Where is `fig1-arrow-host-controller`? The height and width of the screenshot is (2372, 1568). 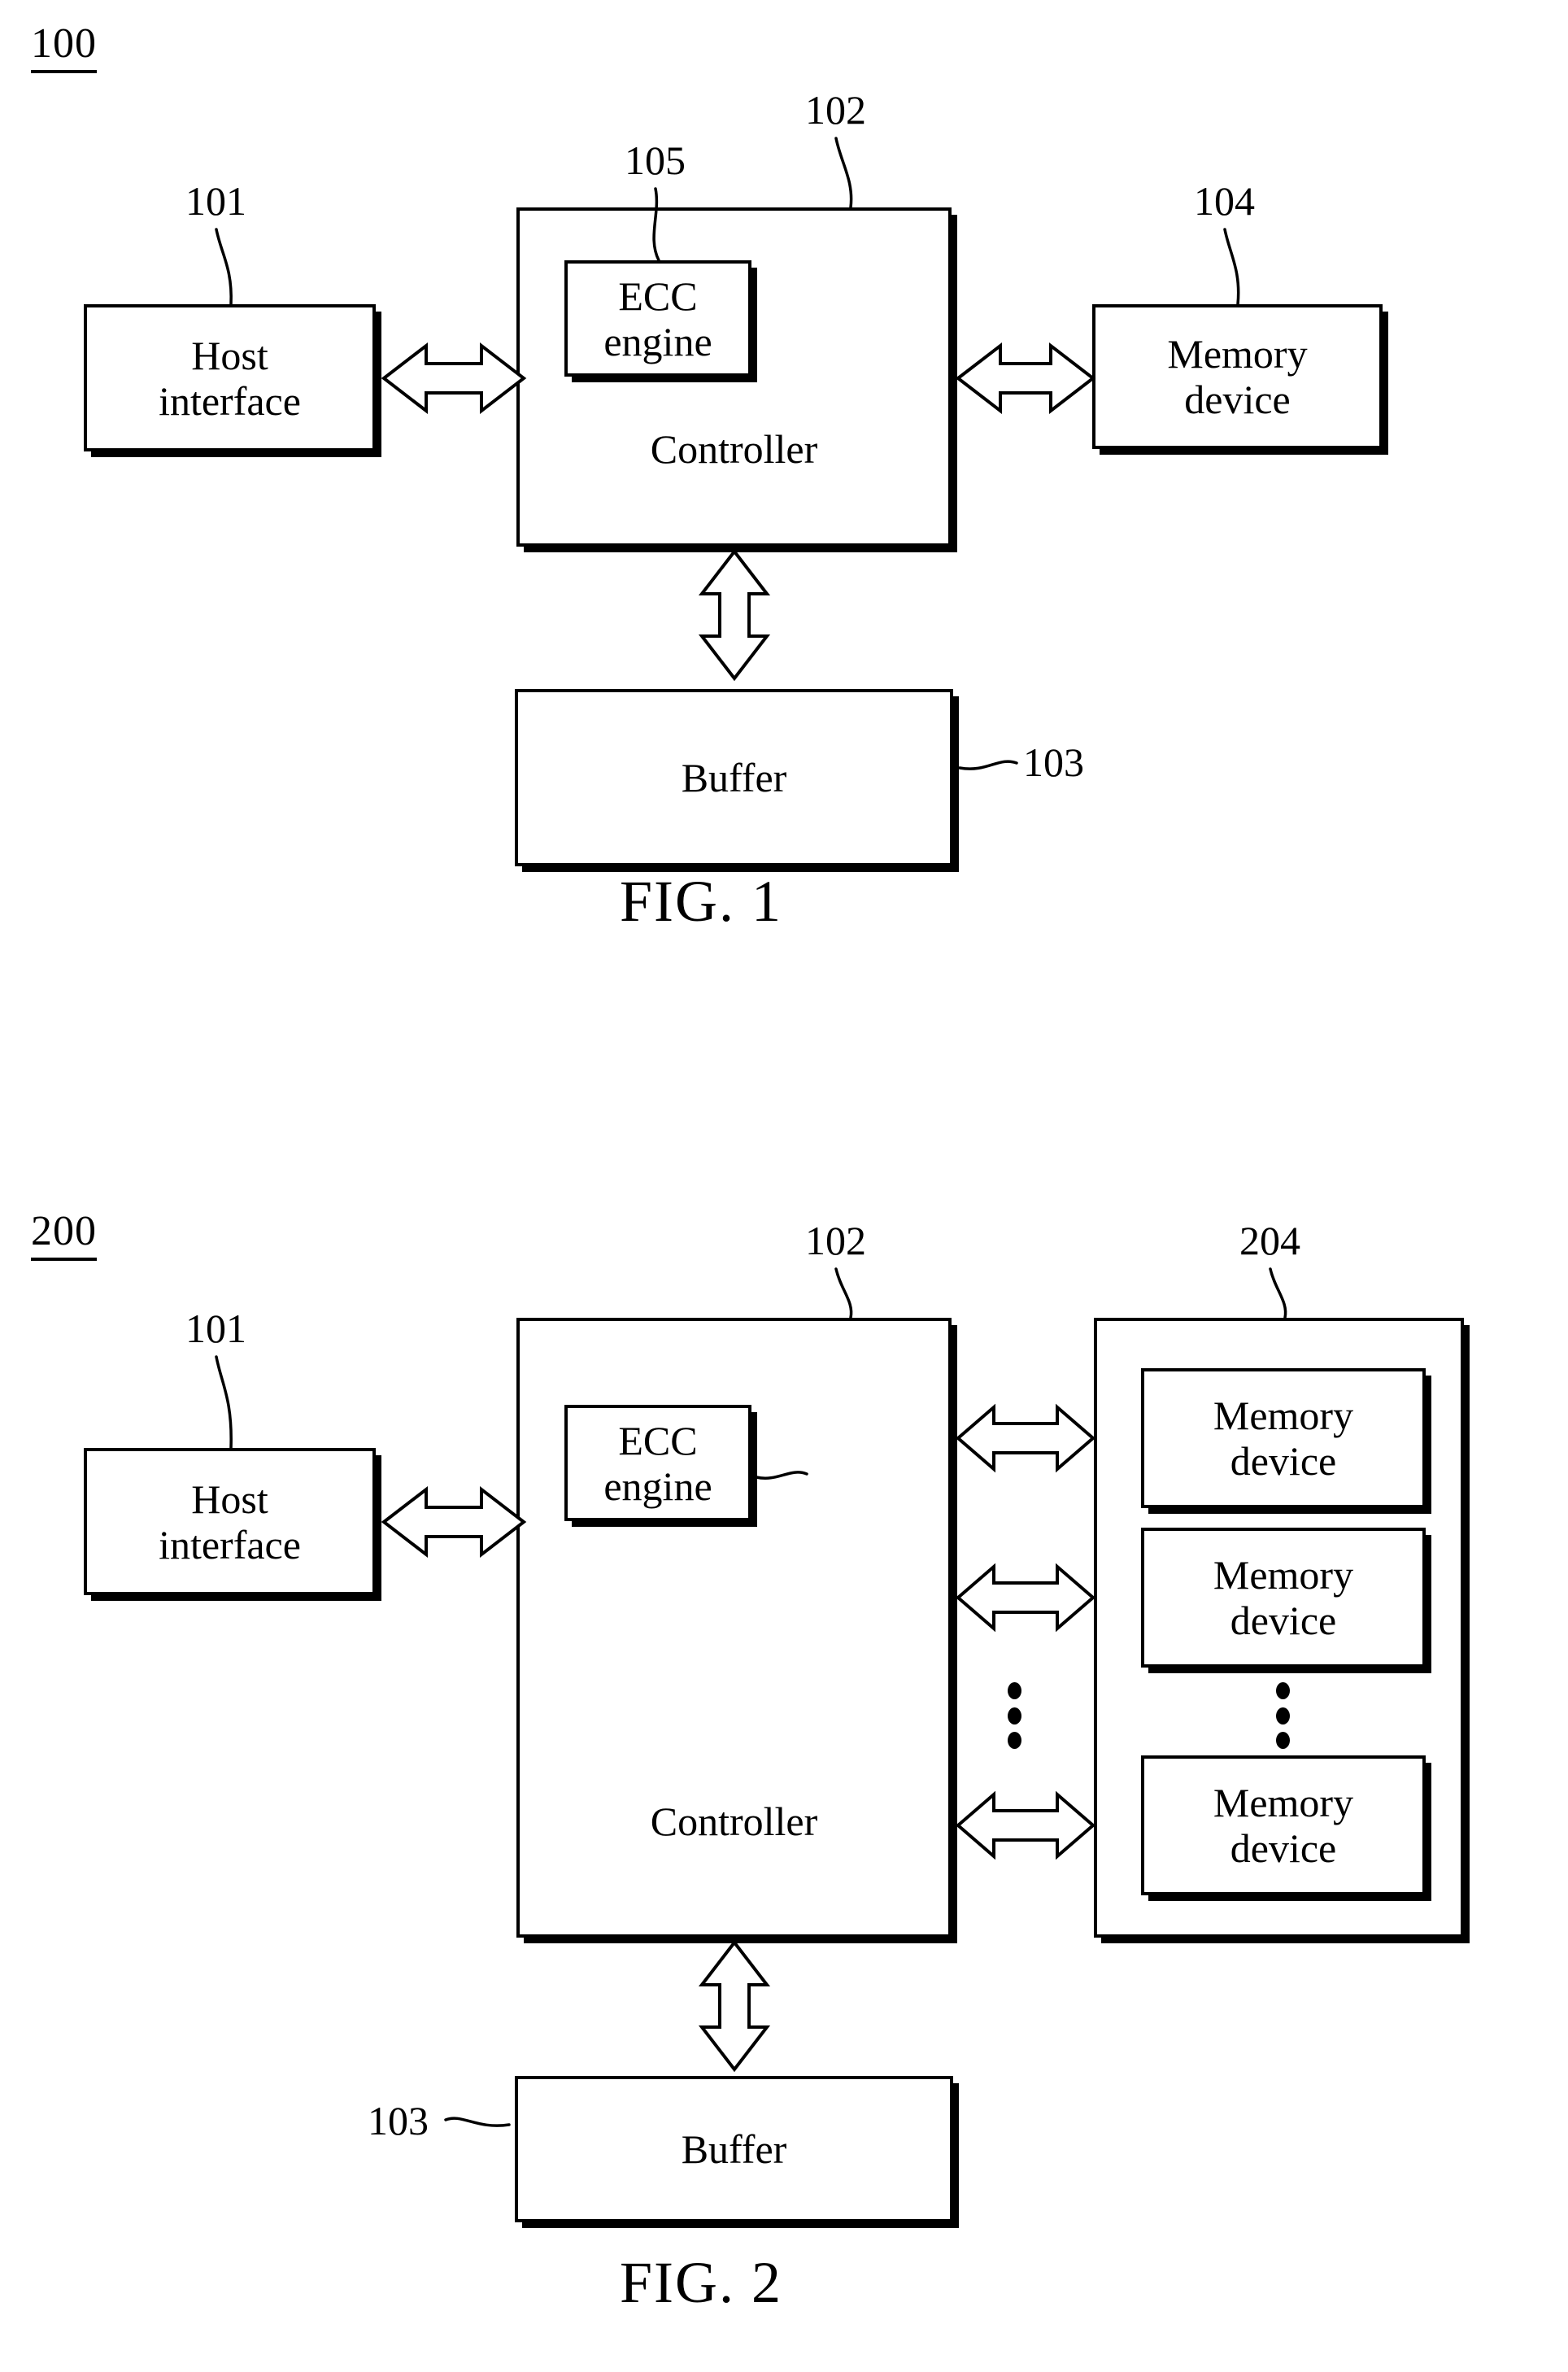
fig1-arrow-host-controller is located at coordinates (454, 378).